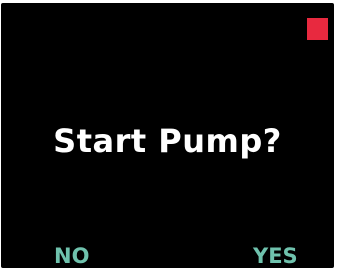 This screenshot has width=340, height=273. I want to click on prompt-text: Start Pump?, so click(167, 141).